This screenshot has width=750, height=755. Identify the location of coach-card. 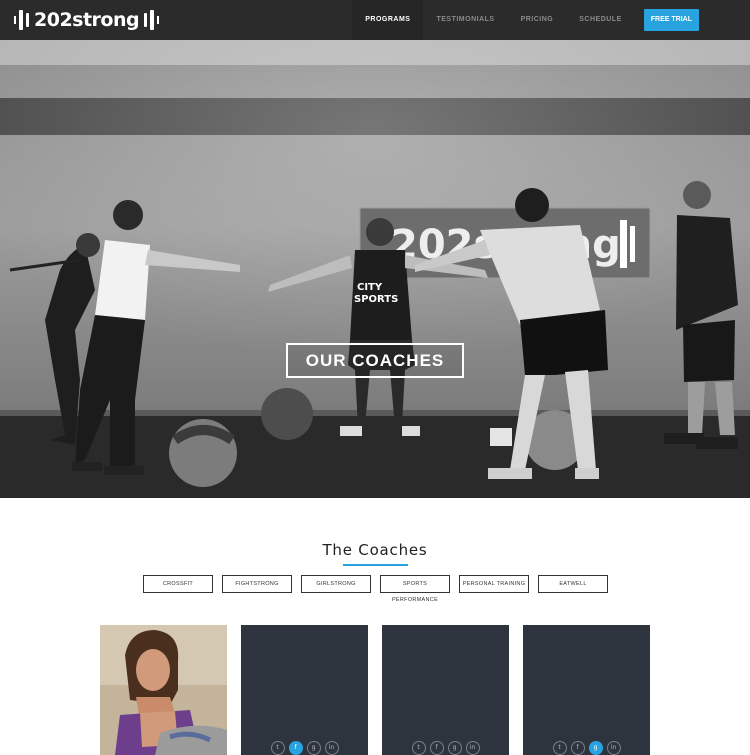
(163, 690).